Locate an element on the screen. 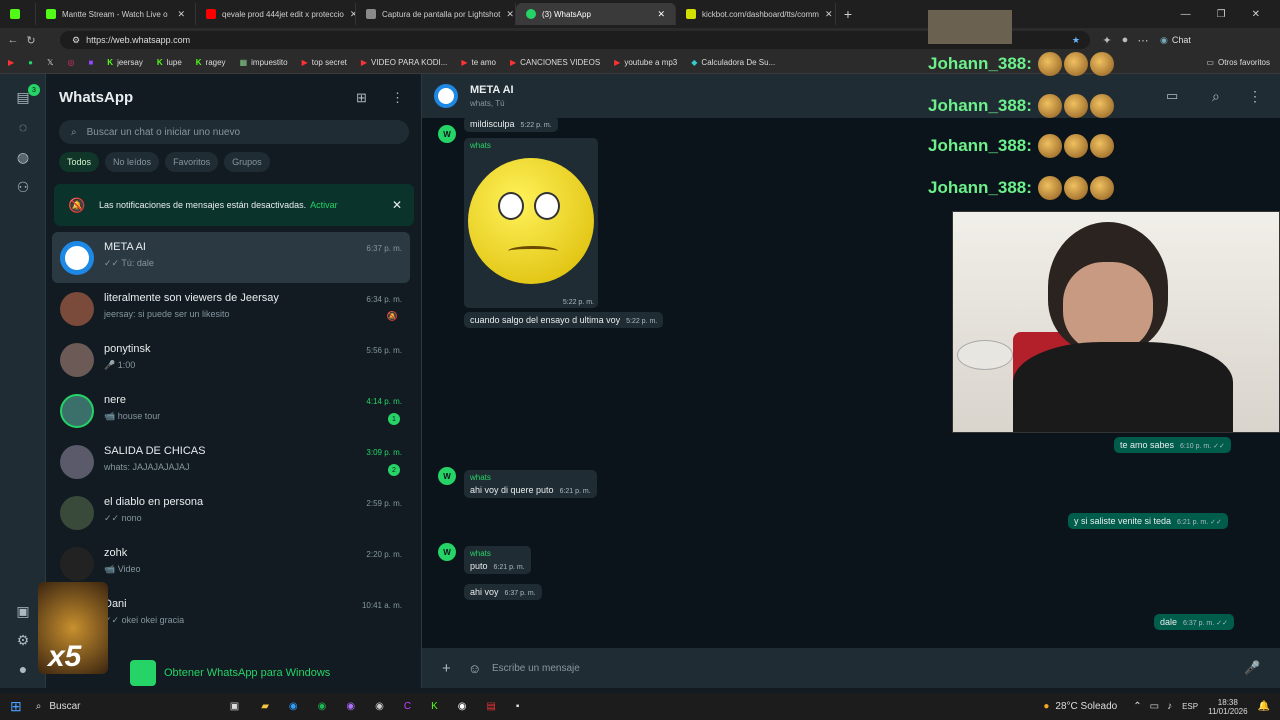 This screenshot has width=1280, height=720. video-call-icon: ▭ is located at coordinates (1172, 96).